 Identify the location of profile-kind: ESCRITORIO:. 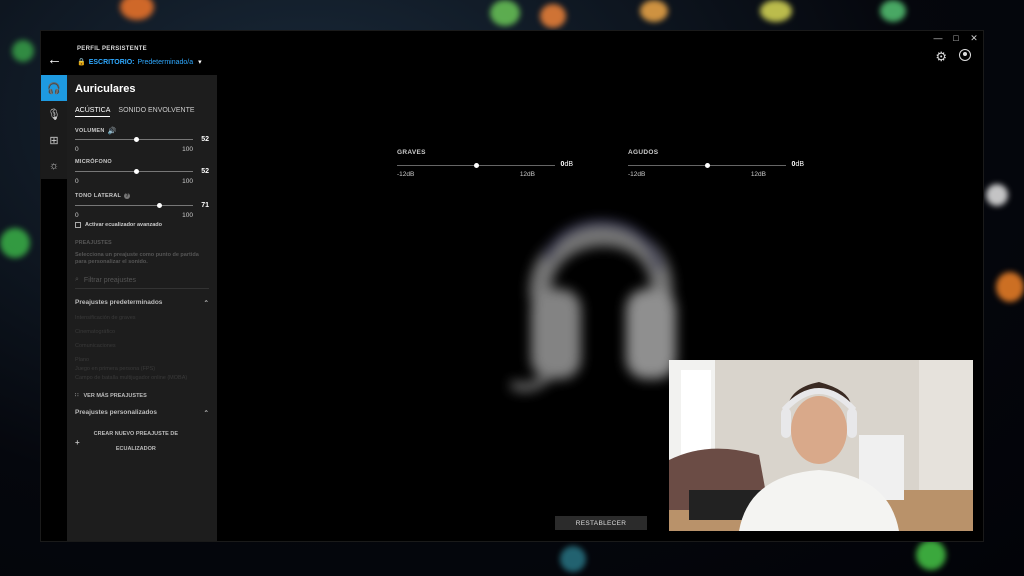
(111, 62).